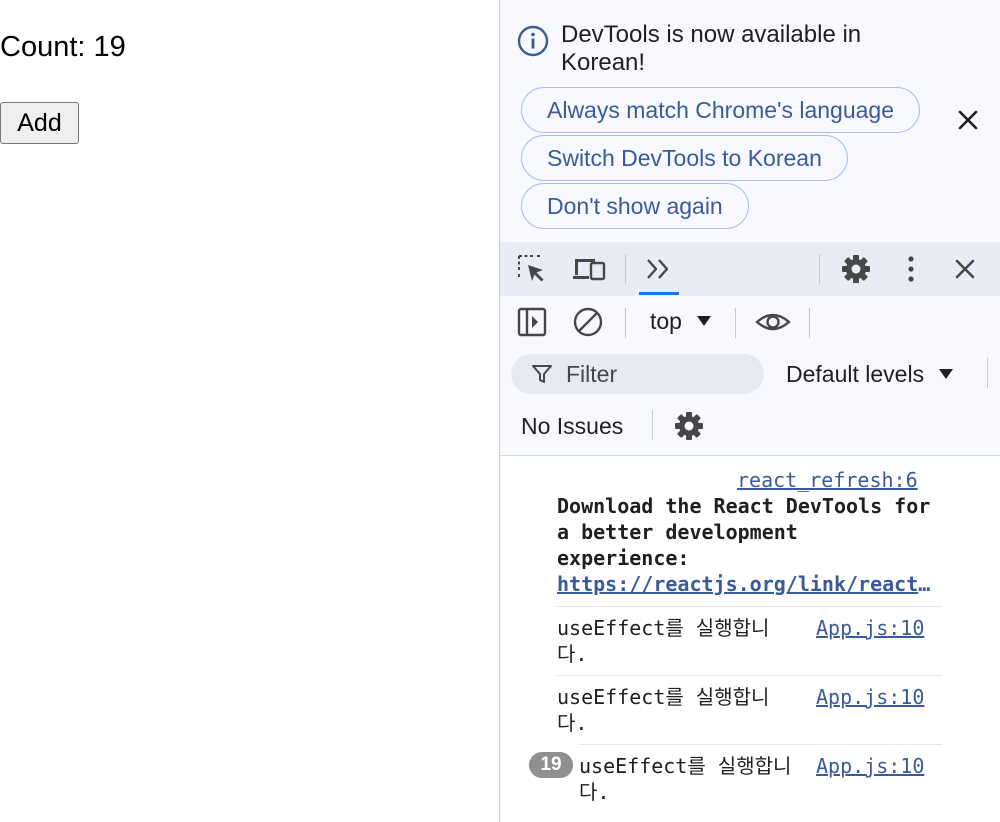 Image resolution: width=1000 pixels, height=822 pixels. What do you see at coordinates (689, 426) in the screenshot?
I see `console-settings-icon` at bounding box center [689, 426].